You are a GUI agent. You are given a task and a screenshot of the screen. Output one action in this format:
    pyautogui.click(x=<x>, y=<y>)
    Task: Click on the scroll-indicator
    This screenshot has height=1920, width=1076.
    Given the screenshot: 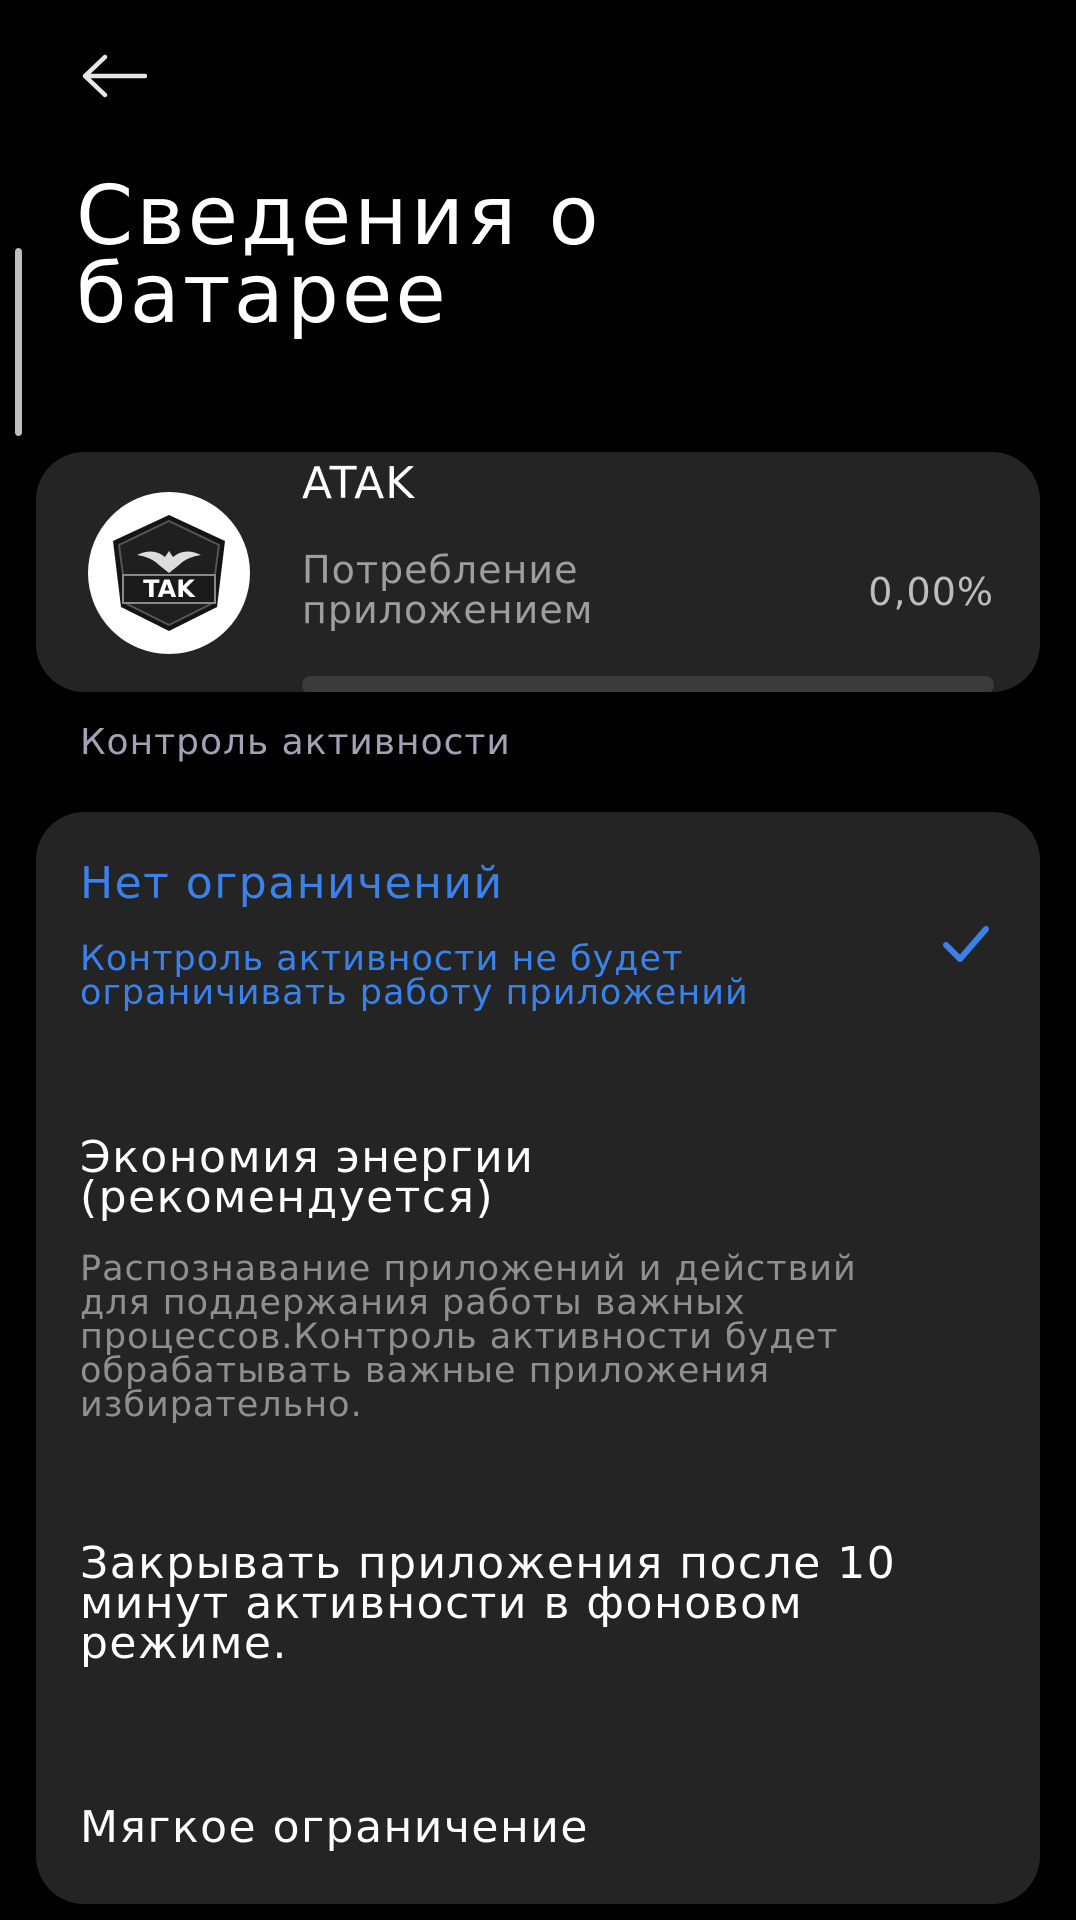 What is the action you would take?
    pyautogui.click(x=18, y=342)
    